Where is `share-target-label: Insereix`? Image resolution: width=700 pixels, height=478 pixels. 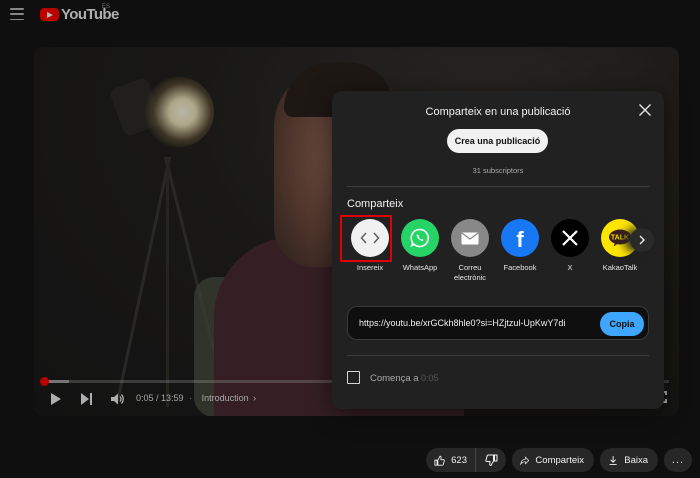
share-target-label: Insereix is located at coordinates (370, 267).